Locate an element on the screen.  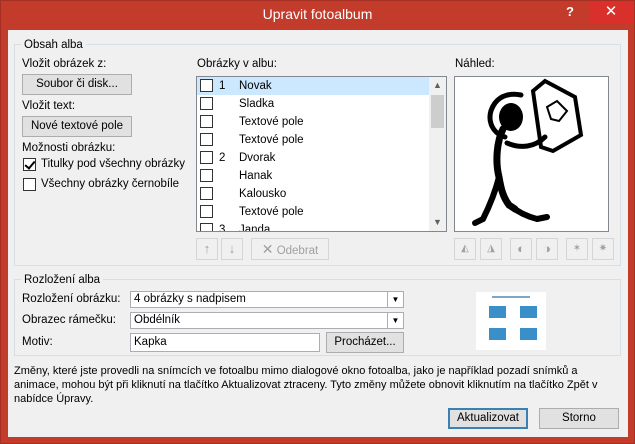
arrow-down-icon: ↓ is located at coordinates (232, 248).